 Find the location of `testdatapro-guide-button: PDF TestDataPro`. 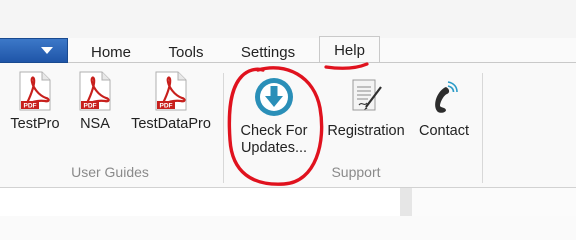

testdatapro-guide-button: PDF TestDataPro is located at coordinates (171, 102).